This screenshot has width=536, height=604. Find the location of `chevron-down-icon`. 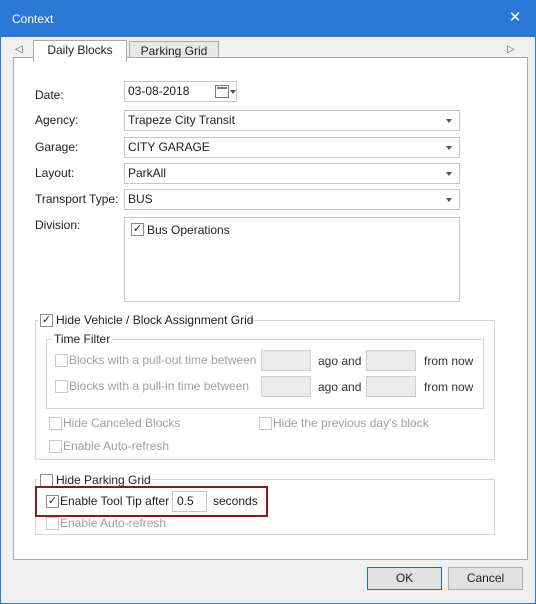

chevron-down-icon is located at coordinates (233, 92).